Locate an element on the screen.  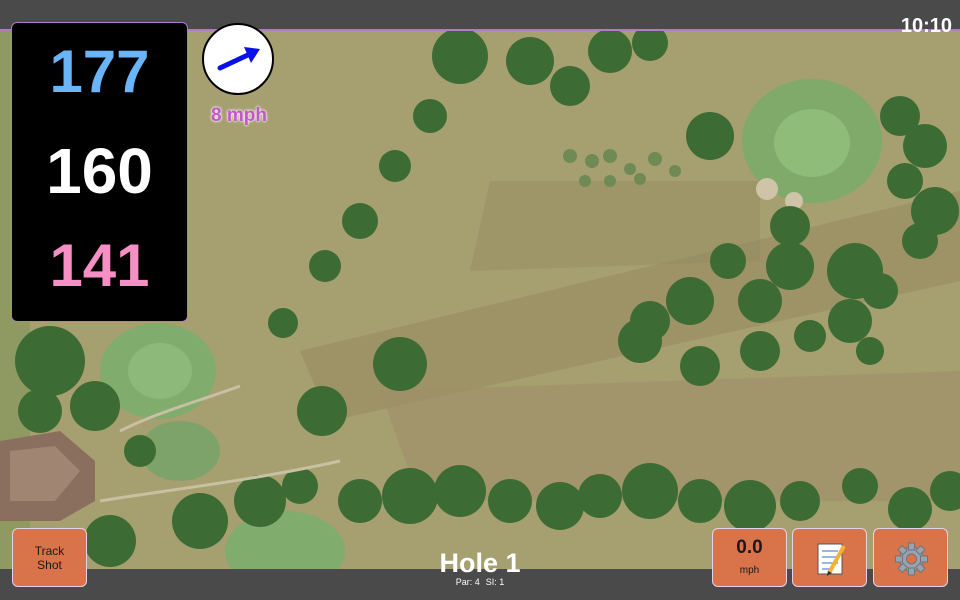
speed-button: 0.0 mph is located at coordinates (749, 557).